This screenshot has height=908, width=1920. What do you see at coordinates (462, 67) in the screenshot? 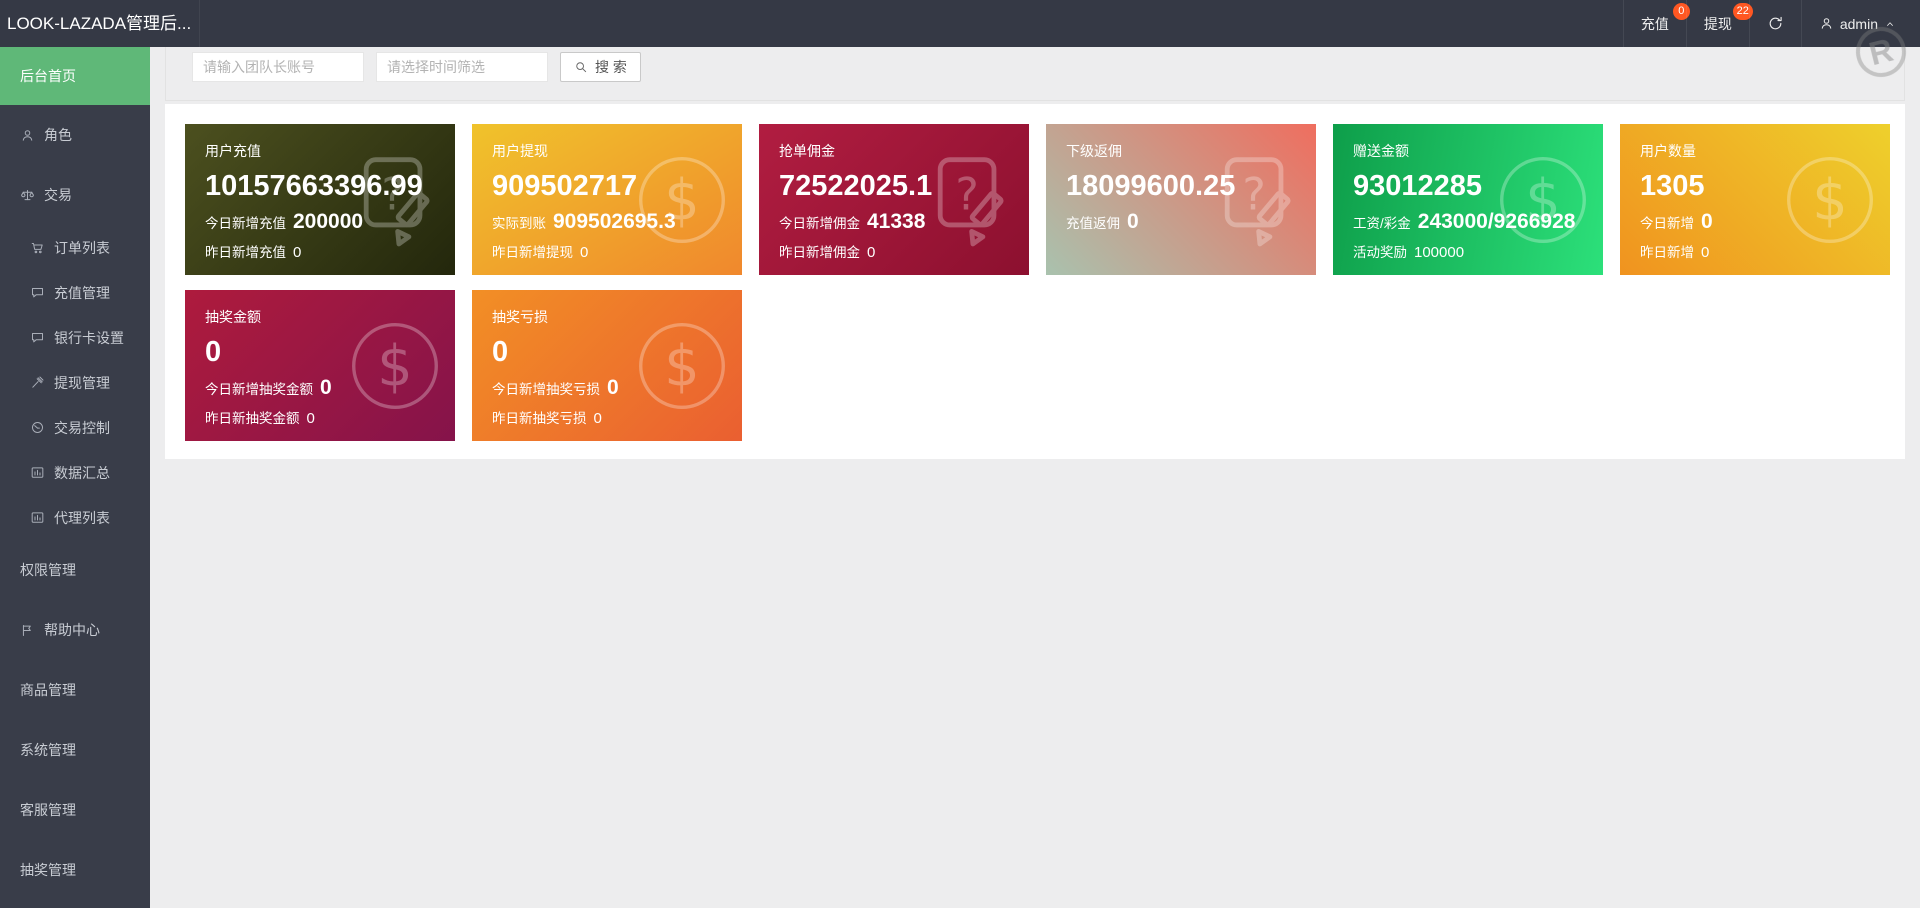
I see `time-filter-input` at bounding box center [462, 67].